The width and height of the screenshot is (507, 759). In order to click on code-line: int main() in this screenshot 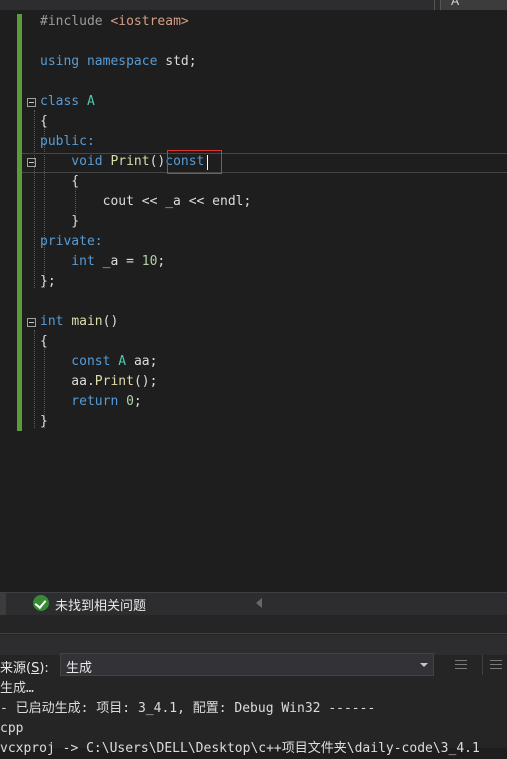, I will do `click(79, 322)`.